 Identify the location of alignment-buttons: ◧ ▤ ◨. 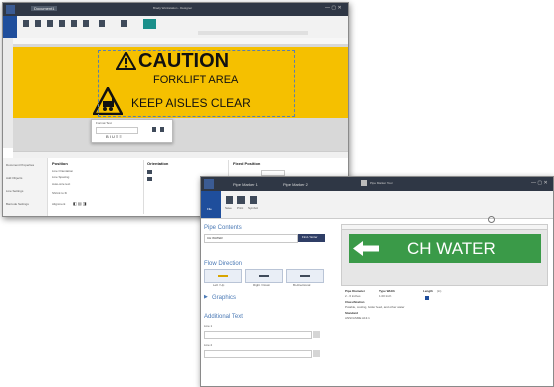
(80, 204).